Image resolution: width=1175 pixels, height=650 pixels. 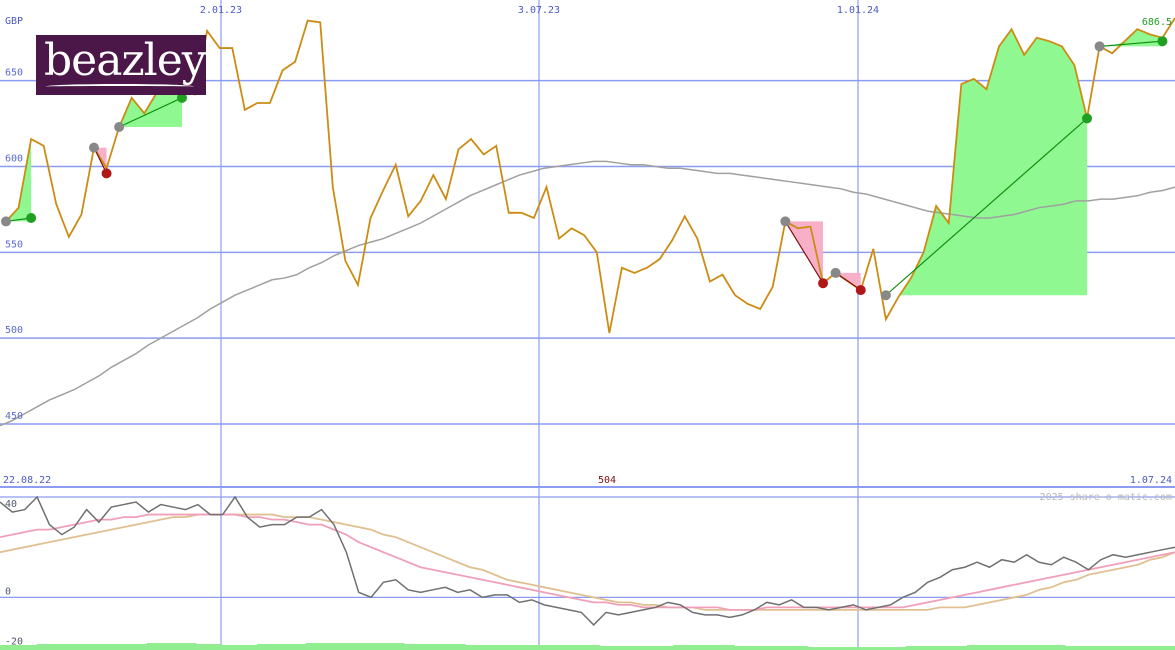 What do you see at coordinates (14, 641) in the screenshot?
I see `osc-tick: -20` at bounding box center [14, 641].